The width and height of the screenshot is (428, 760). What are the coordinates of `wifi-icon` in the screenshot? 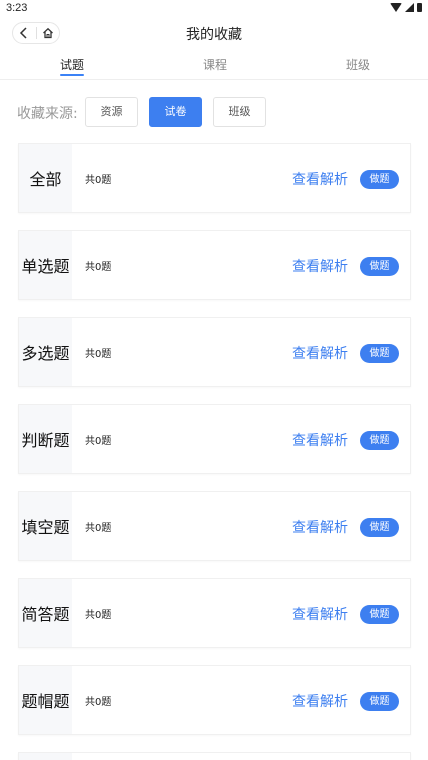 It's located at (396, 7).